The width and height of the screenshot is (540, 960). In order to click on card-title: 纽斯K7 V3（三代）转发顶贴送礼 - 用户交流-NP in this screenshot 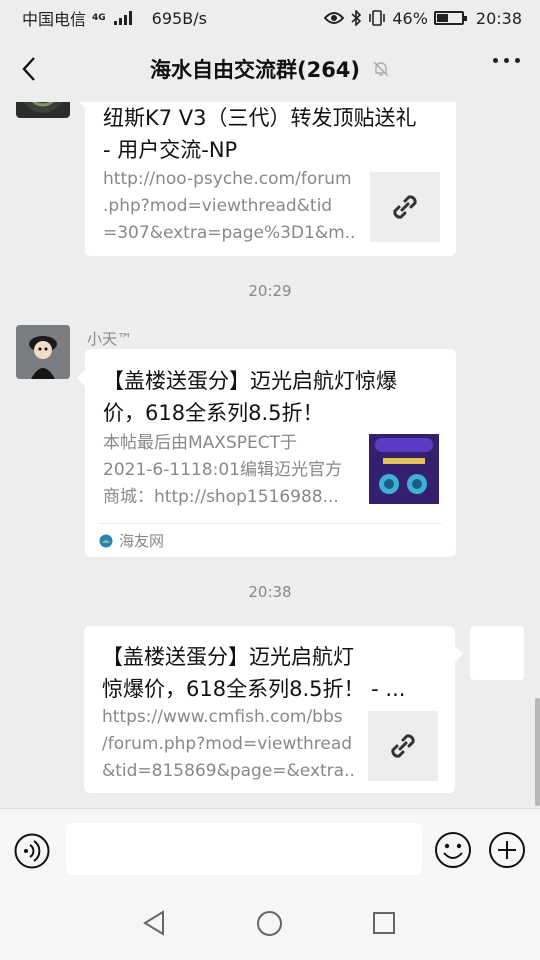, I will do `click(272, 134)`.